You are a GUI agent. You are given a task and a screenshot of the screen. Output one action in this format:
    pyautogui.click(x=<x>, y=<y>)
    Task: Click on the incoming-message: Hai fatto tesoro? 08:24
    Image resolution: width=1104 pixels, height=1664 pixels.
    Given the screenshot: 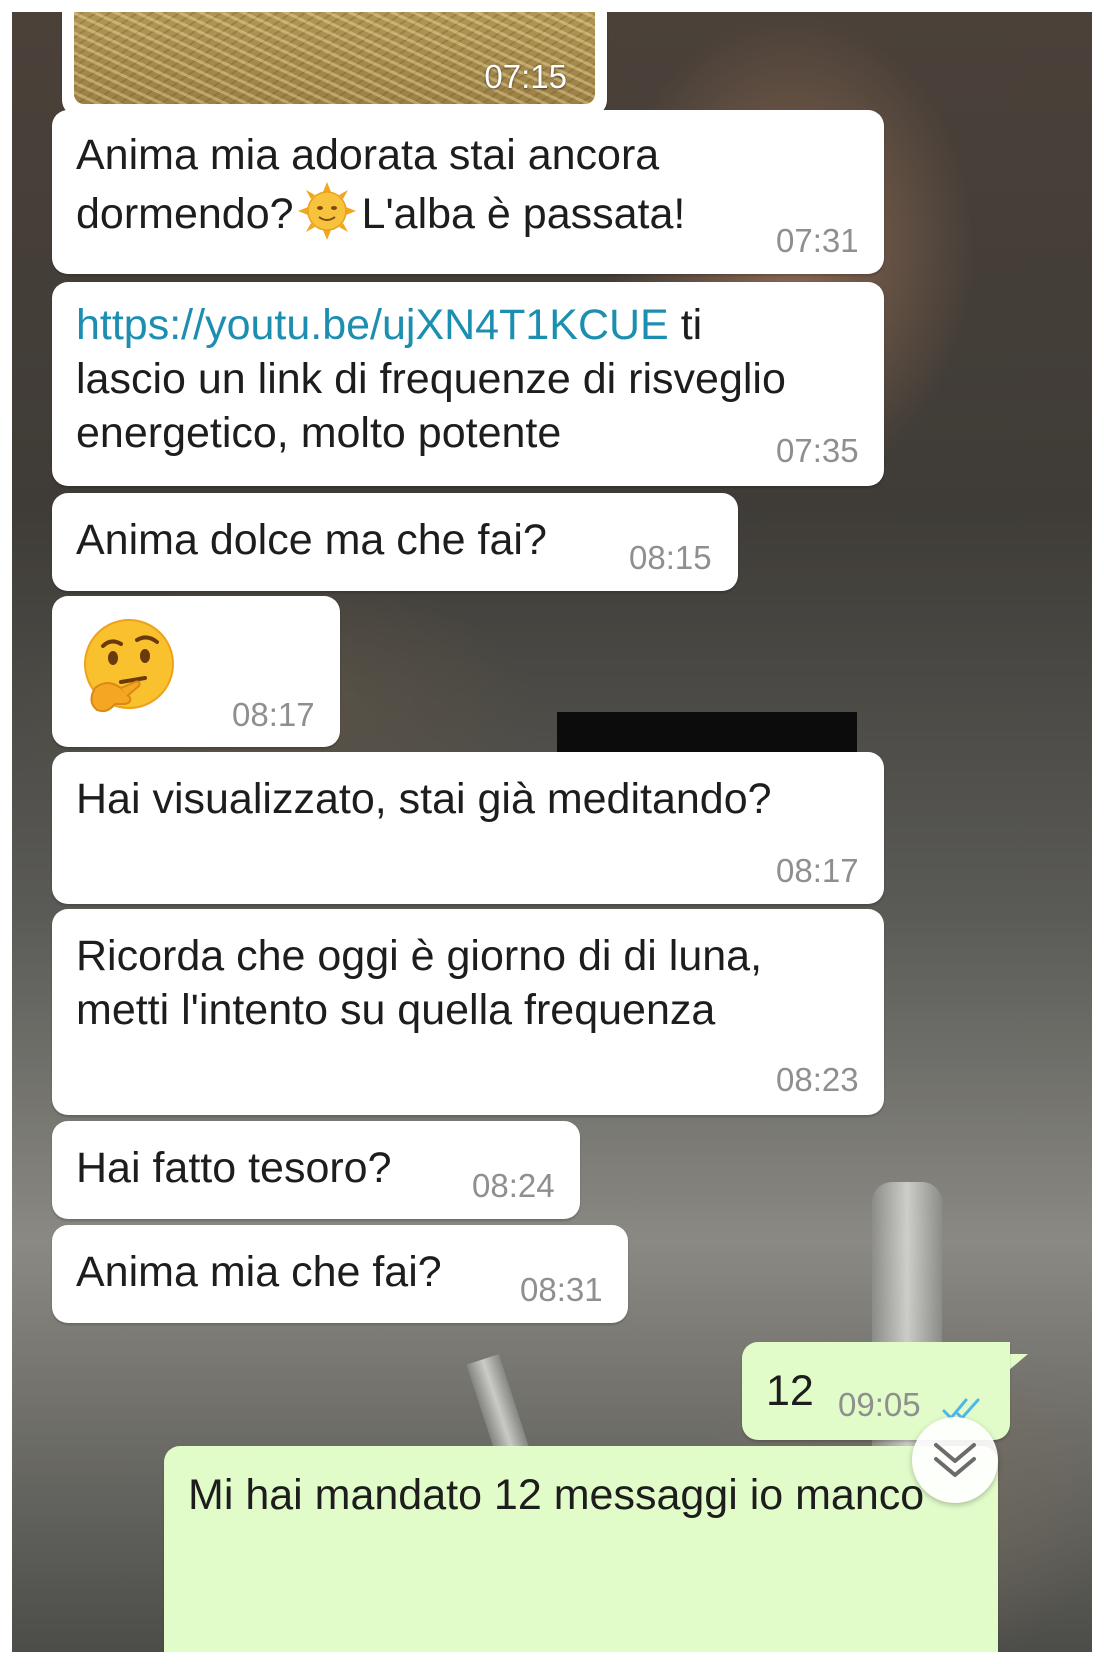 What is the action you would take?
    pyautogui.click(x=316, y=1170)
    